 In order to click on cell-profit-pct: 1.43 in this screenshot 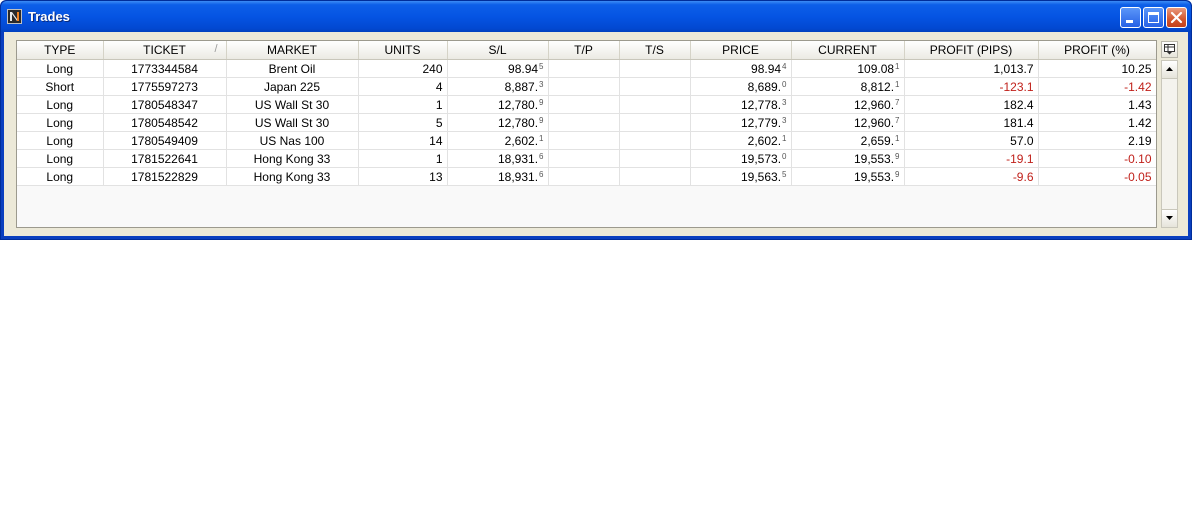, I will do `click(1097, 104)`.